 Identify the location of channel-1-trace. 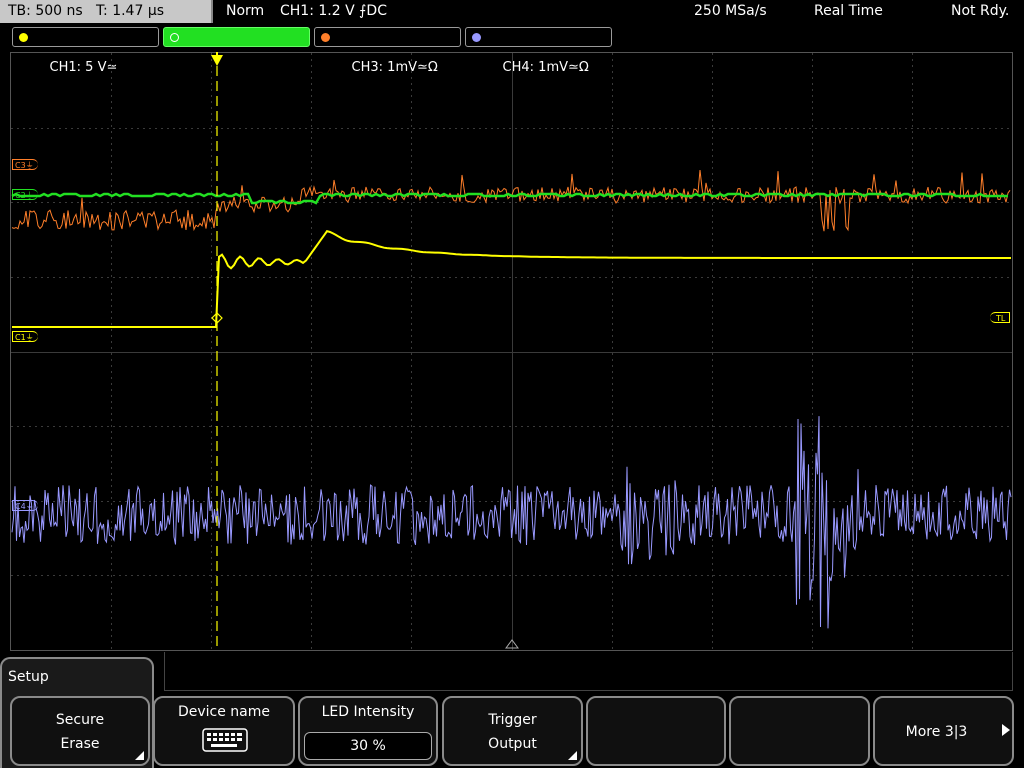
(511, 279).